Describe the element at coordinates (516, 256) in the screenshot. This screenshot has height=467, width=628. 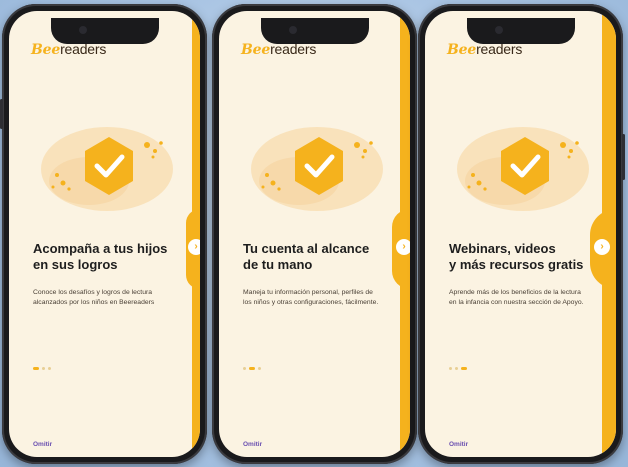
I see `screen-title: Webinars, videos y más recursos gratis` at that location.